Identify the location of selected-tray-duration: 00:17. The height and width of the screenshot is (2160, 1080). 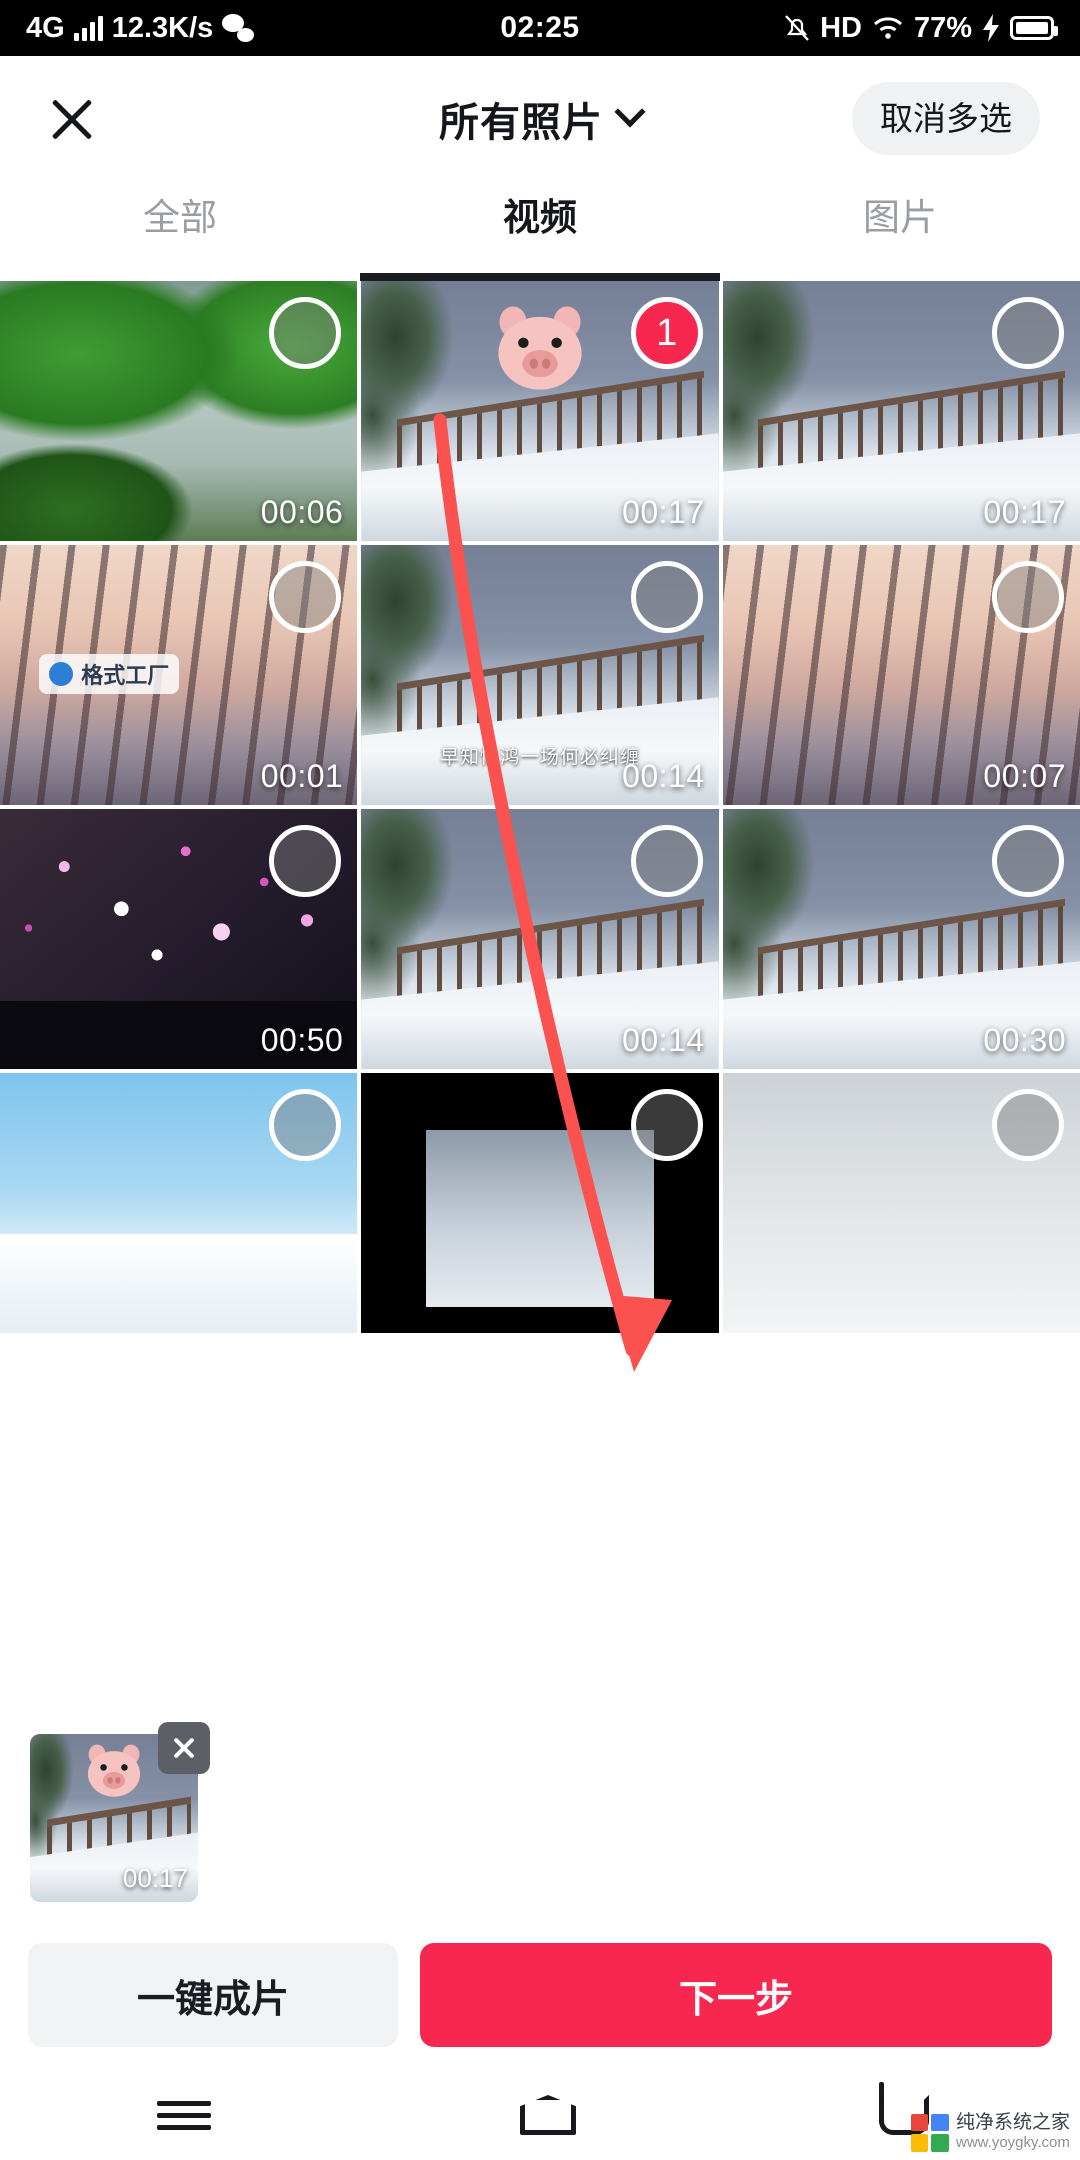
(155, 1878).